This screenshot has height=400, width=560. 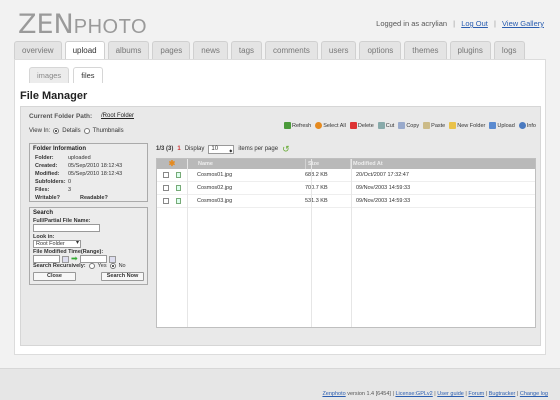 What do you see at coordinates (117, 116) in the screenshot?
I see `current-folder-path: /Root Folder` at bounding box center [117, 116].